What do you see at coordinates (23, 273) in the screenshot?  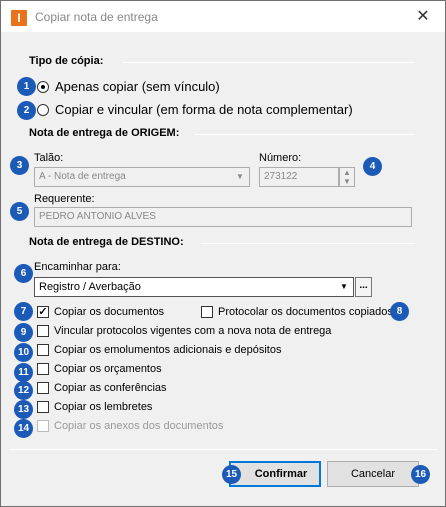 I see `badge-6: 6` at bounding box center [23, 273].